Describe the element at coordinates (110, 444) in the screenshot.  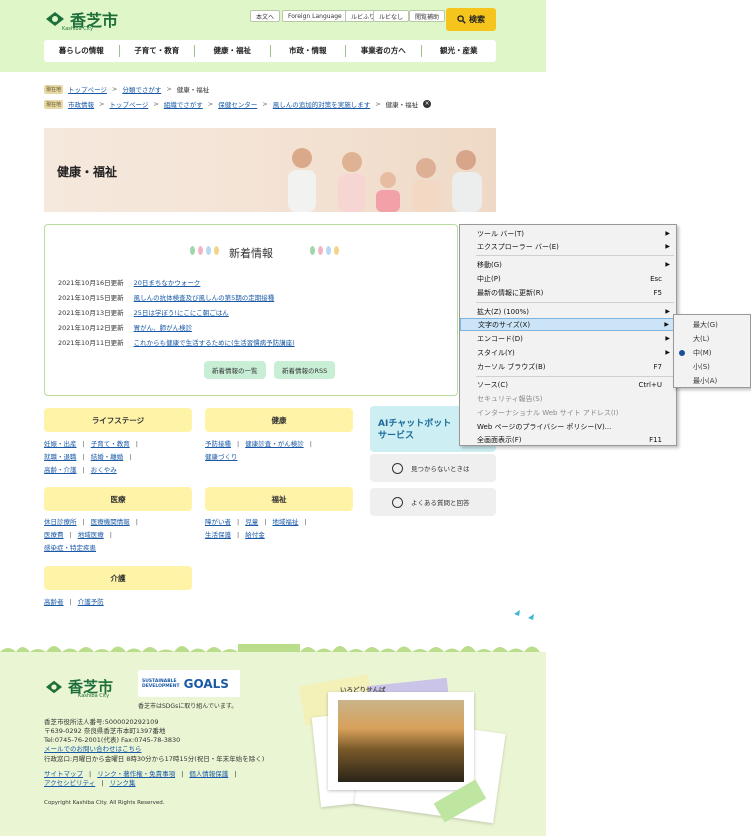
I see `category-link: 子育て・教育` at that location.